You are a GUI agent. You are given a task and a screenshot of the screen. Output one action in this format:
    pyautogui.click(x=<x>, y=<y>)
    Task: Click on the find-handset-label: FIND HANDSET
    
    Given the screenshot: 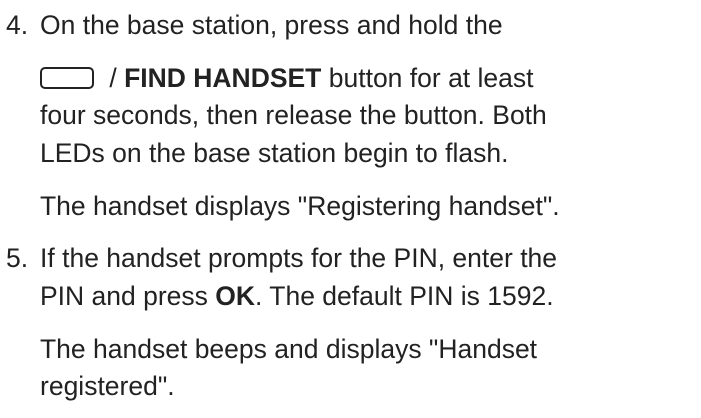 What is the action you would take?
    pyautogui.click(x=223, y=78)
    